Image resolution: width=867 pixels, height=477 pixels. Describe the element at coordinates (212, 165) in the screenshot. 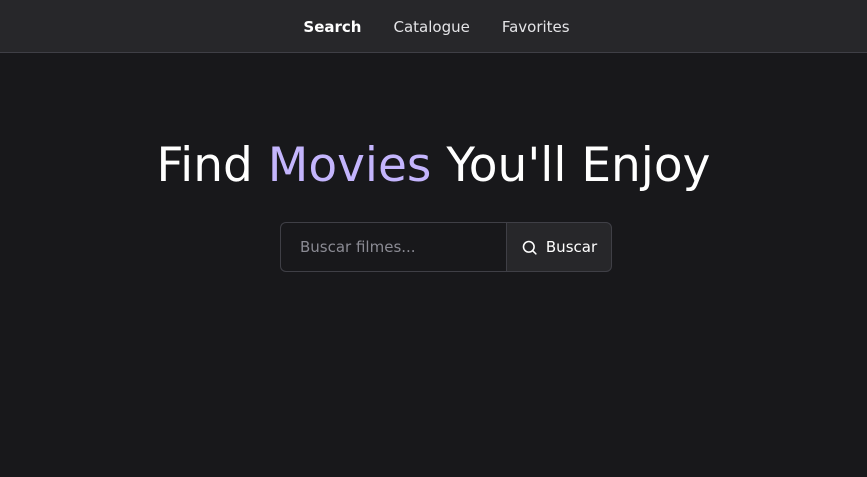

I see `hero-title-part1: Find` at that location.